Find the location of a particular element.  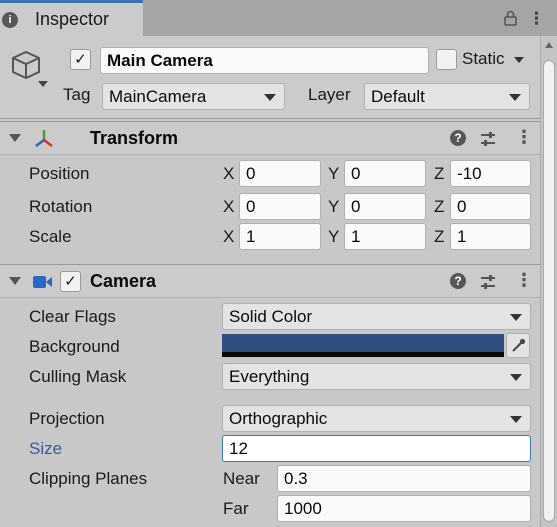

tag-value: MainCamera is located at coordinates (158, 96).